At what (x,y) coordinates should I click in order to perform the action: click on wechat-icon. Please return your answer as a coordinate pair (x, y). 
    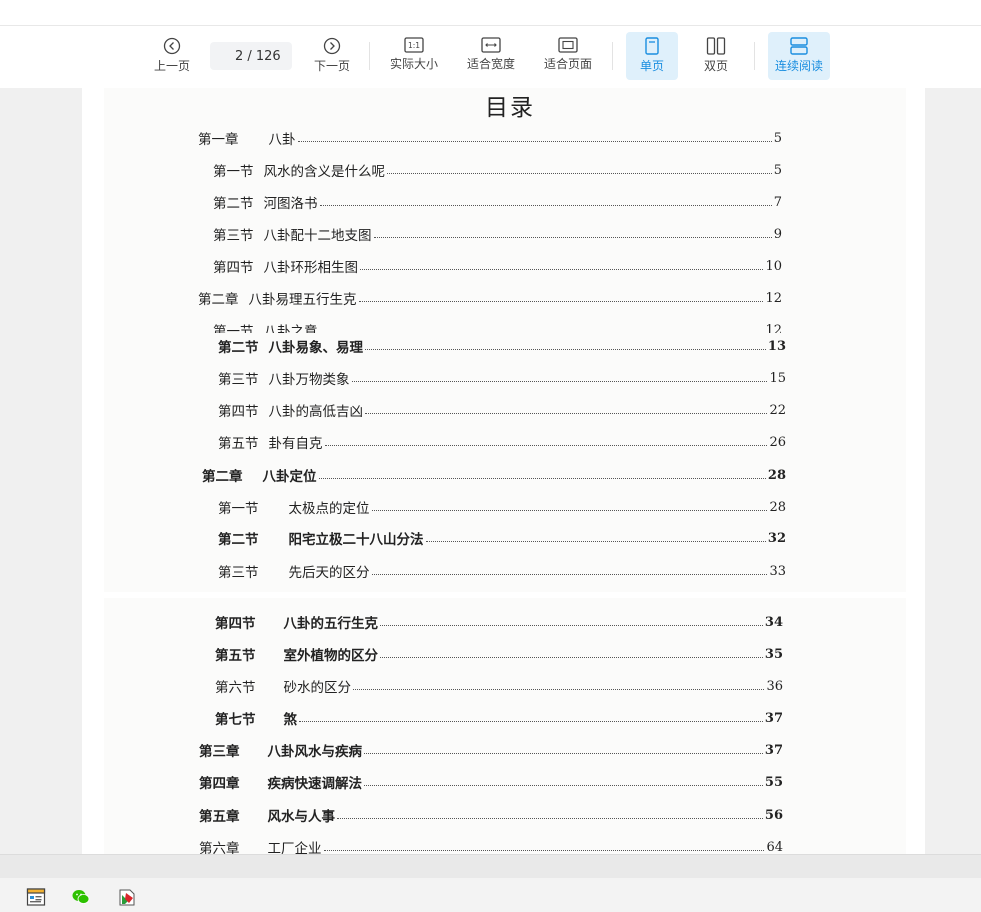
    Looking at the image, I should click on (81, 897).